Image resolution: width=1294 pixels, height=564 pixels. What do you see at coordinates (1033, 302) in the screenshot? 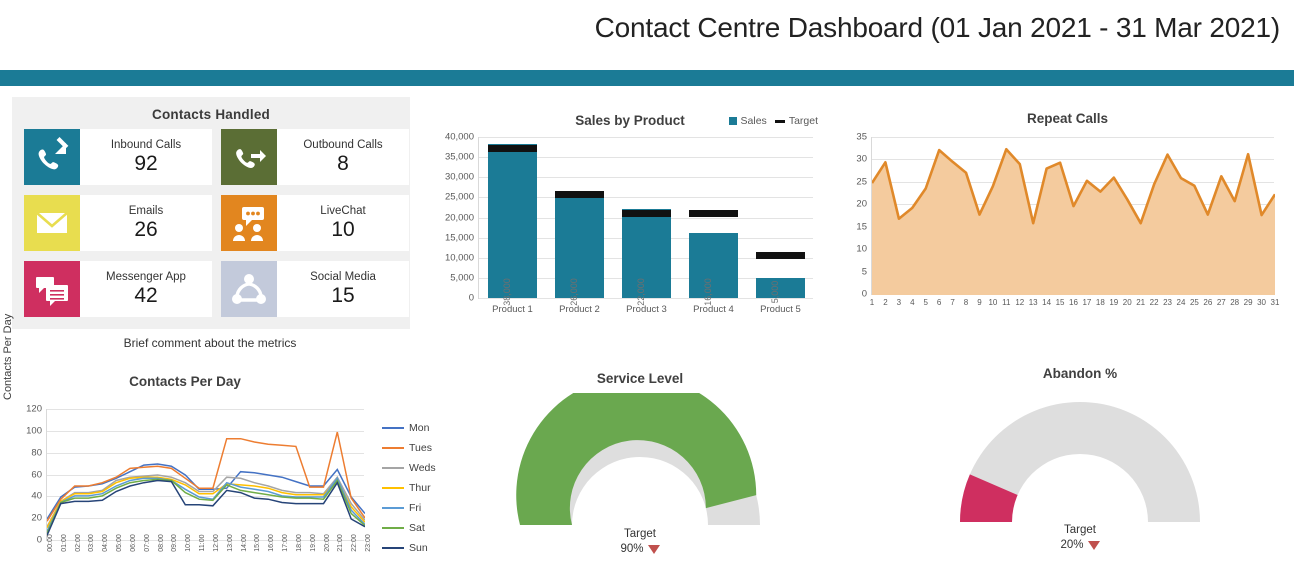
I see `x-axis-tick: 13` at bounding box center [1033, 302].